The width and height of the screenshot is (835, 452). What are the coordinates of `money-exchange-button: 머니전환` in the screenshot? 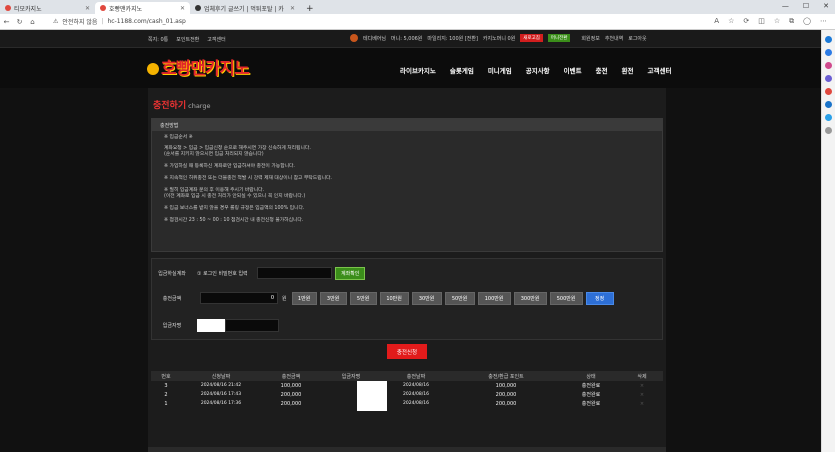 It's located at (559, 38).